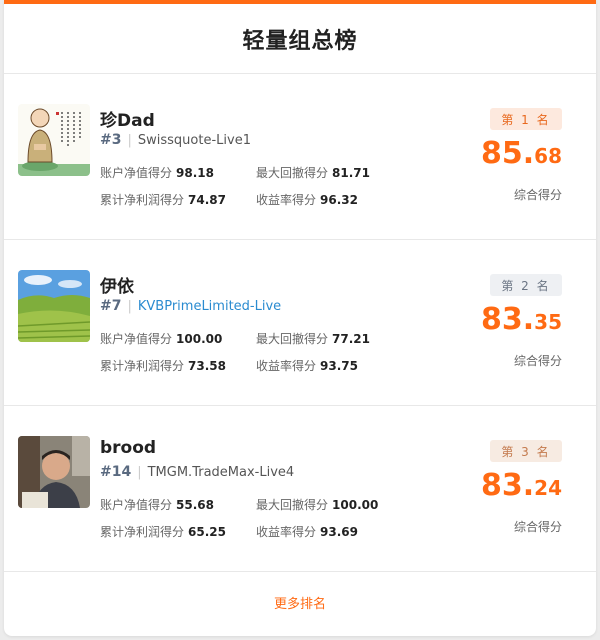  Describe the element at coordinates (116, 472) in the screenshot. I see `trader-rank-number: #14` at that location.